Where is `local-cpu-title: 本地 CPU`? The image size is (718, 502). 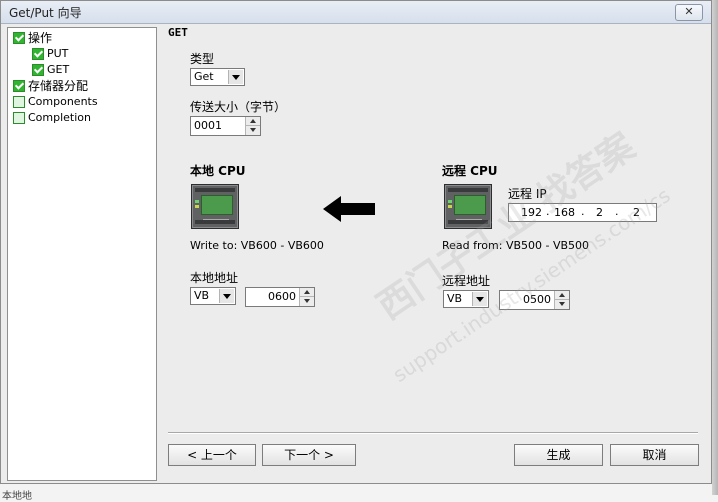 local-cpu-title: 本地 CPU is located at coordinates (218, 171).